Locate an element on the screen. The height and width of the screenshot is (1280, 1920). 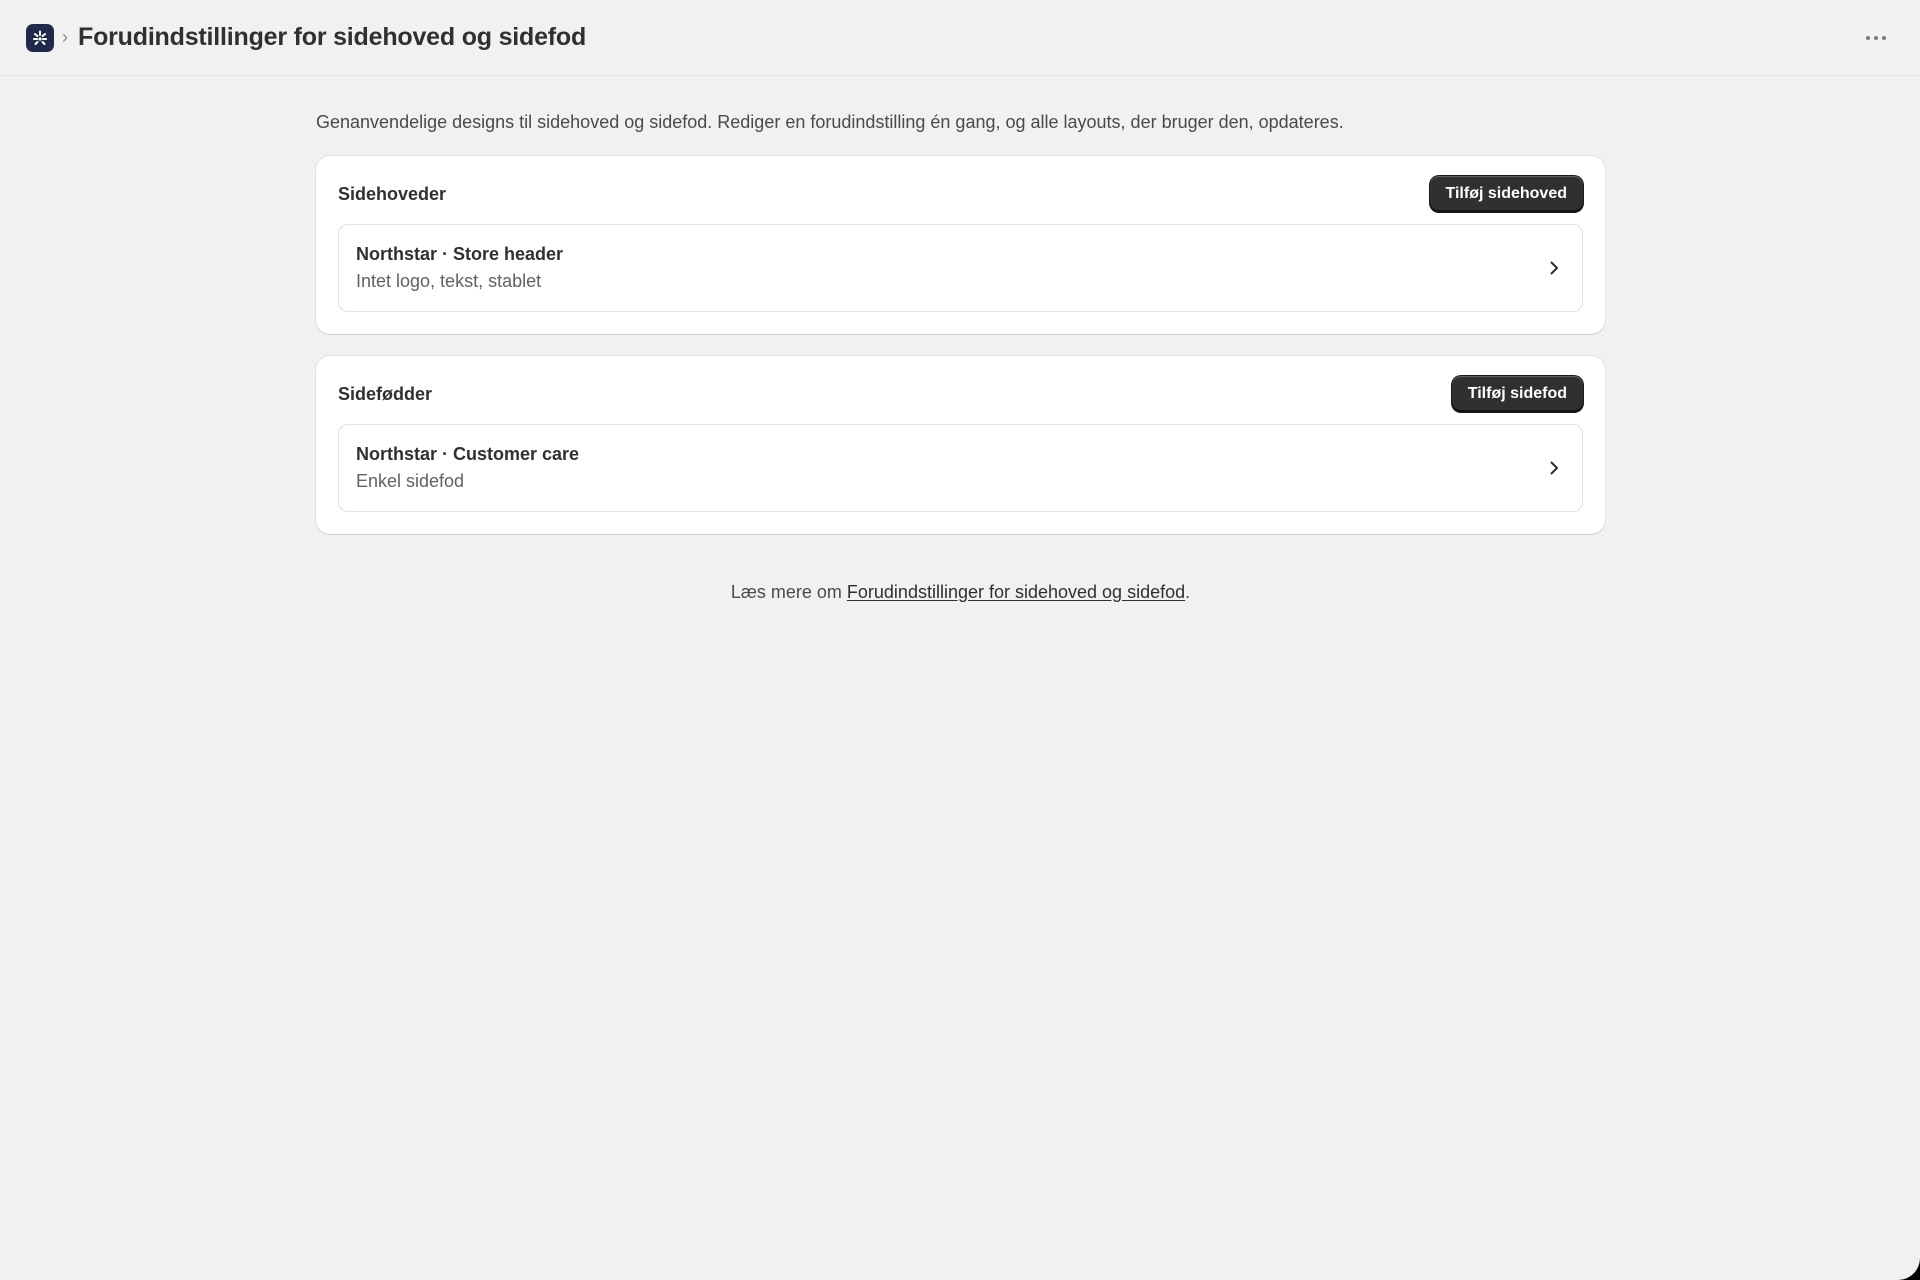
headers-section-title: Sidehoveder is located at coordinates (392, 193).